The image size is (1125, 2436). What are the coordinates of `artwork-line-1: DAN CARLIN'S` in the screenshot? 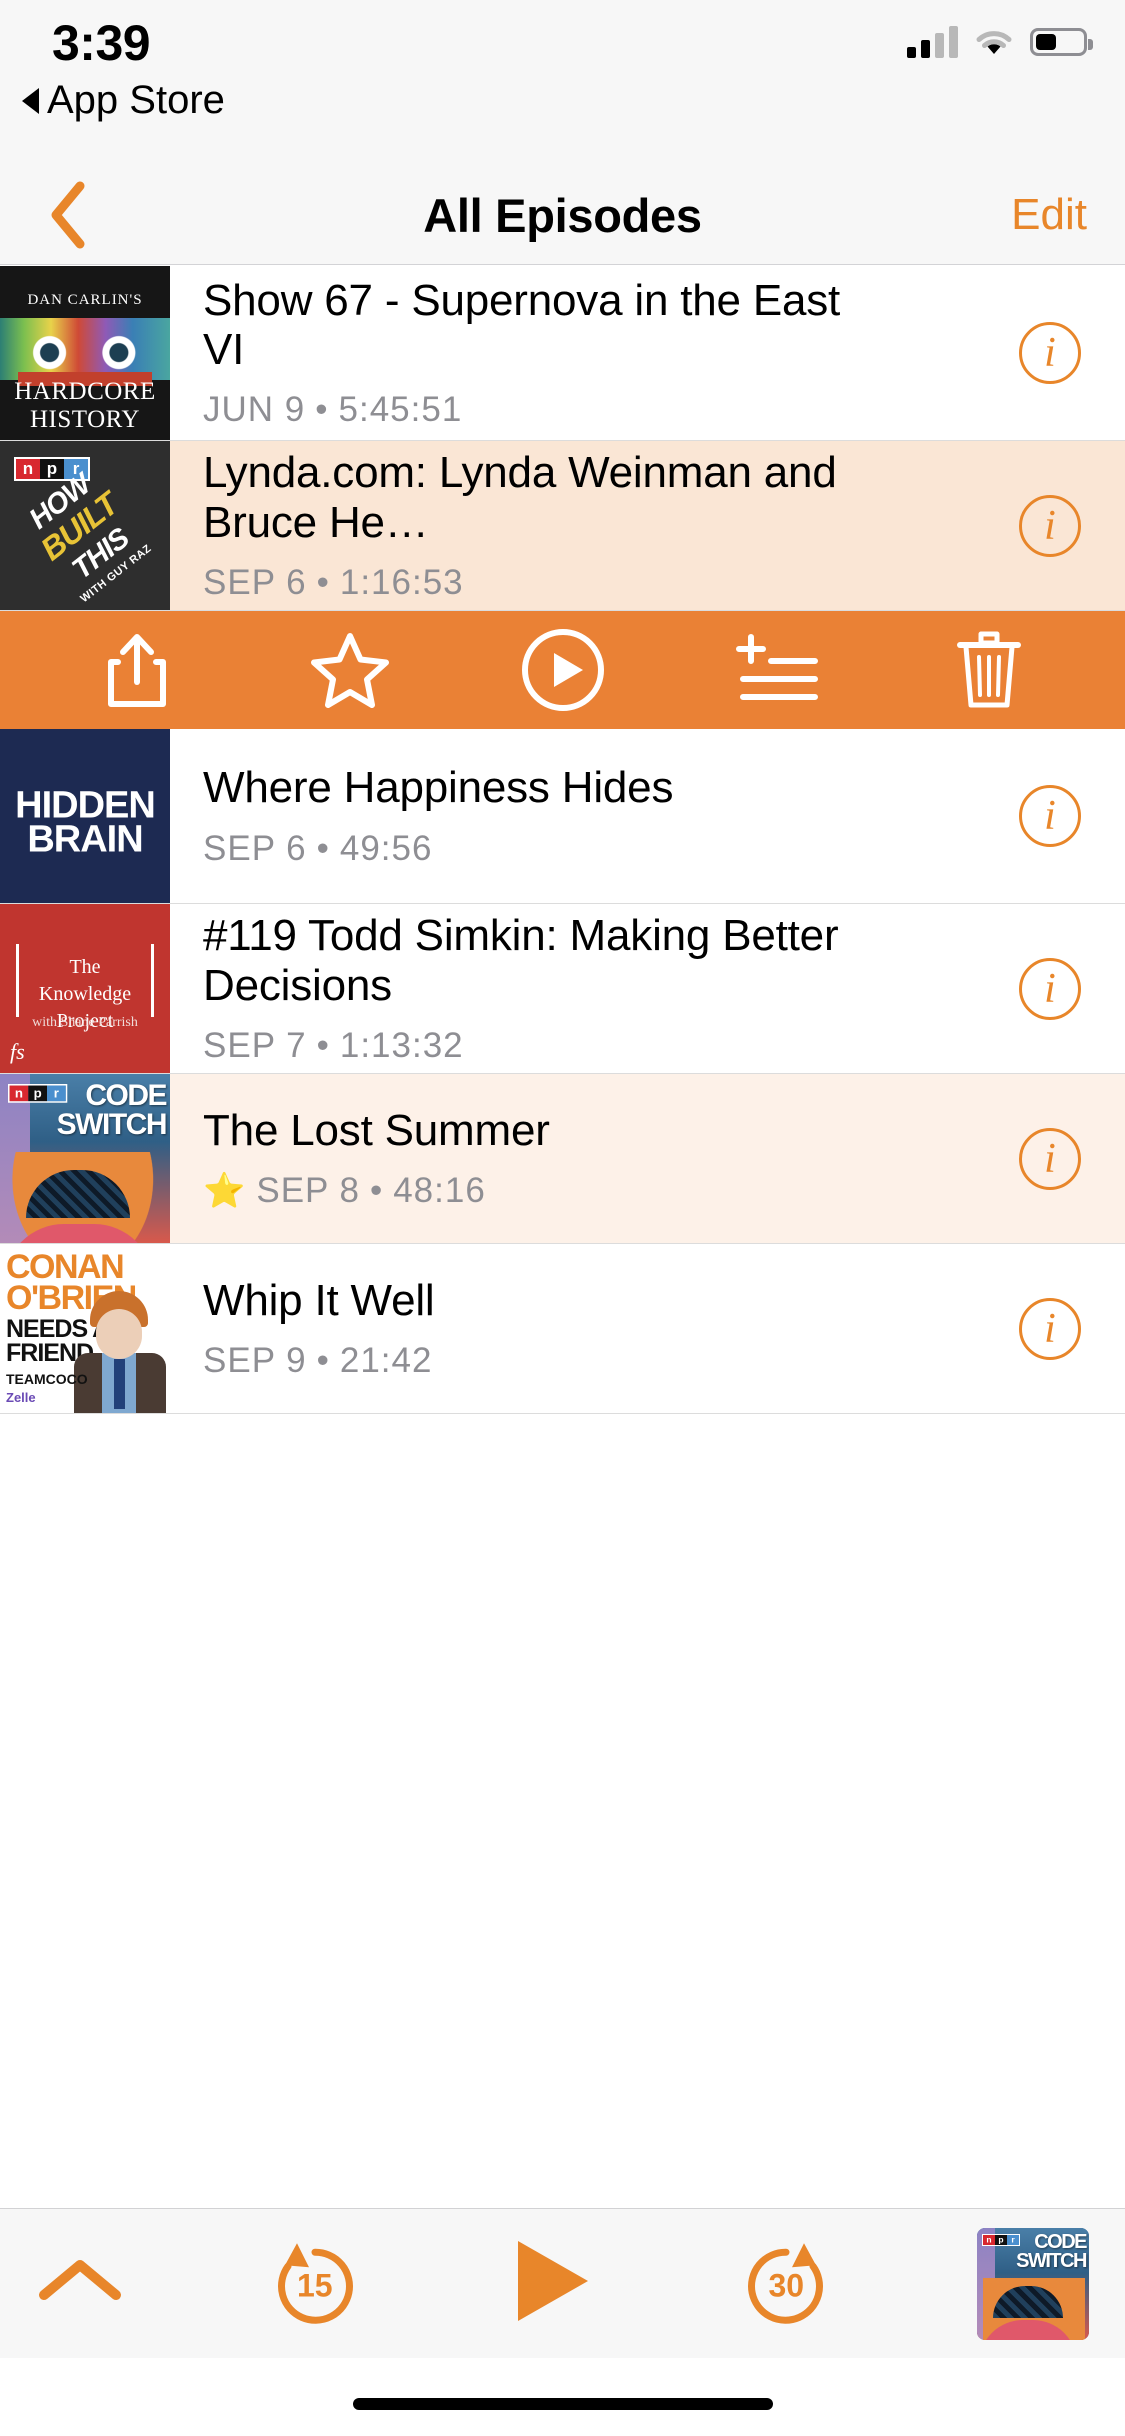 It's located at (85, 300).